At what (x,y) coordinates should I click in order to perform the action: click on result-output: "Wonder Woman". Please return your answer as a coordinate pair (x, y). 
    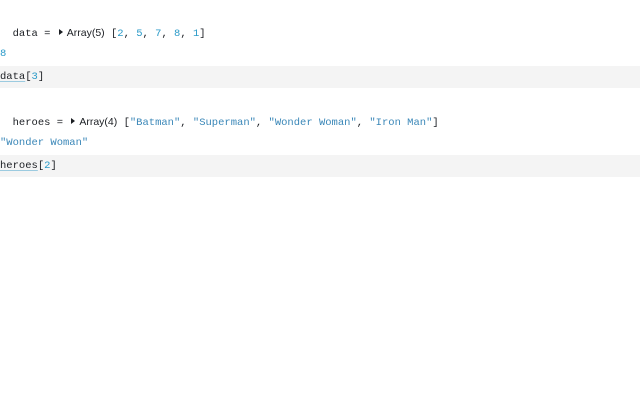
    Looking at the image, I should click on (44, 143).